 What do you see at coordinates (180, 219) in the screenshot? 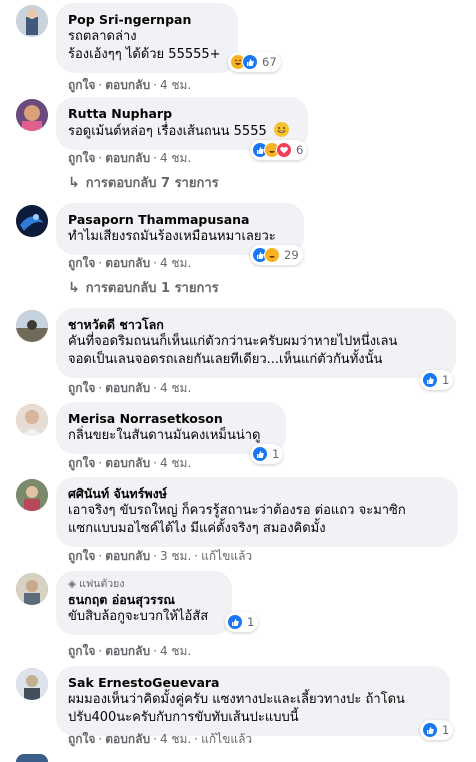
I see `comment-author: Pasaporn Thammapusana` at bounding box center [180, 219].